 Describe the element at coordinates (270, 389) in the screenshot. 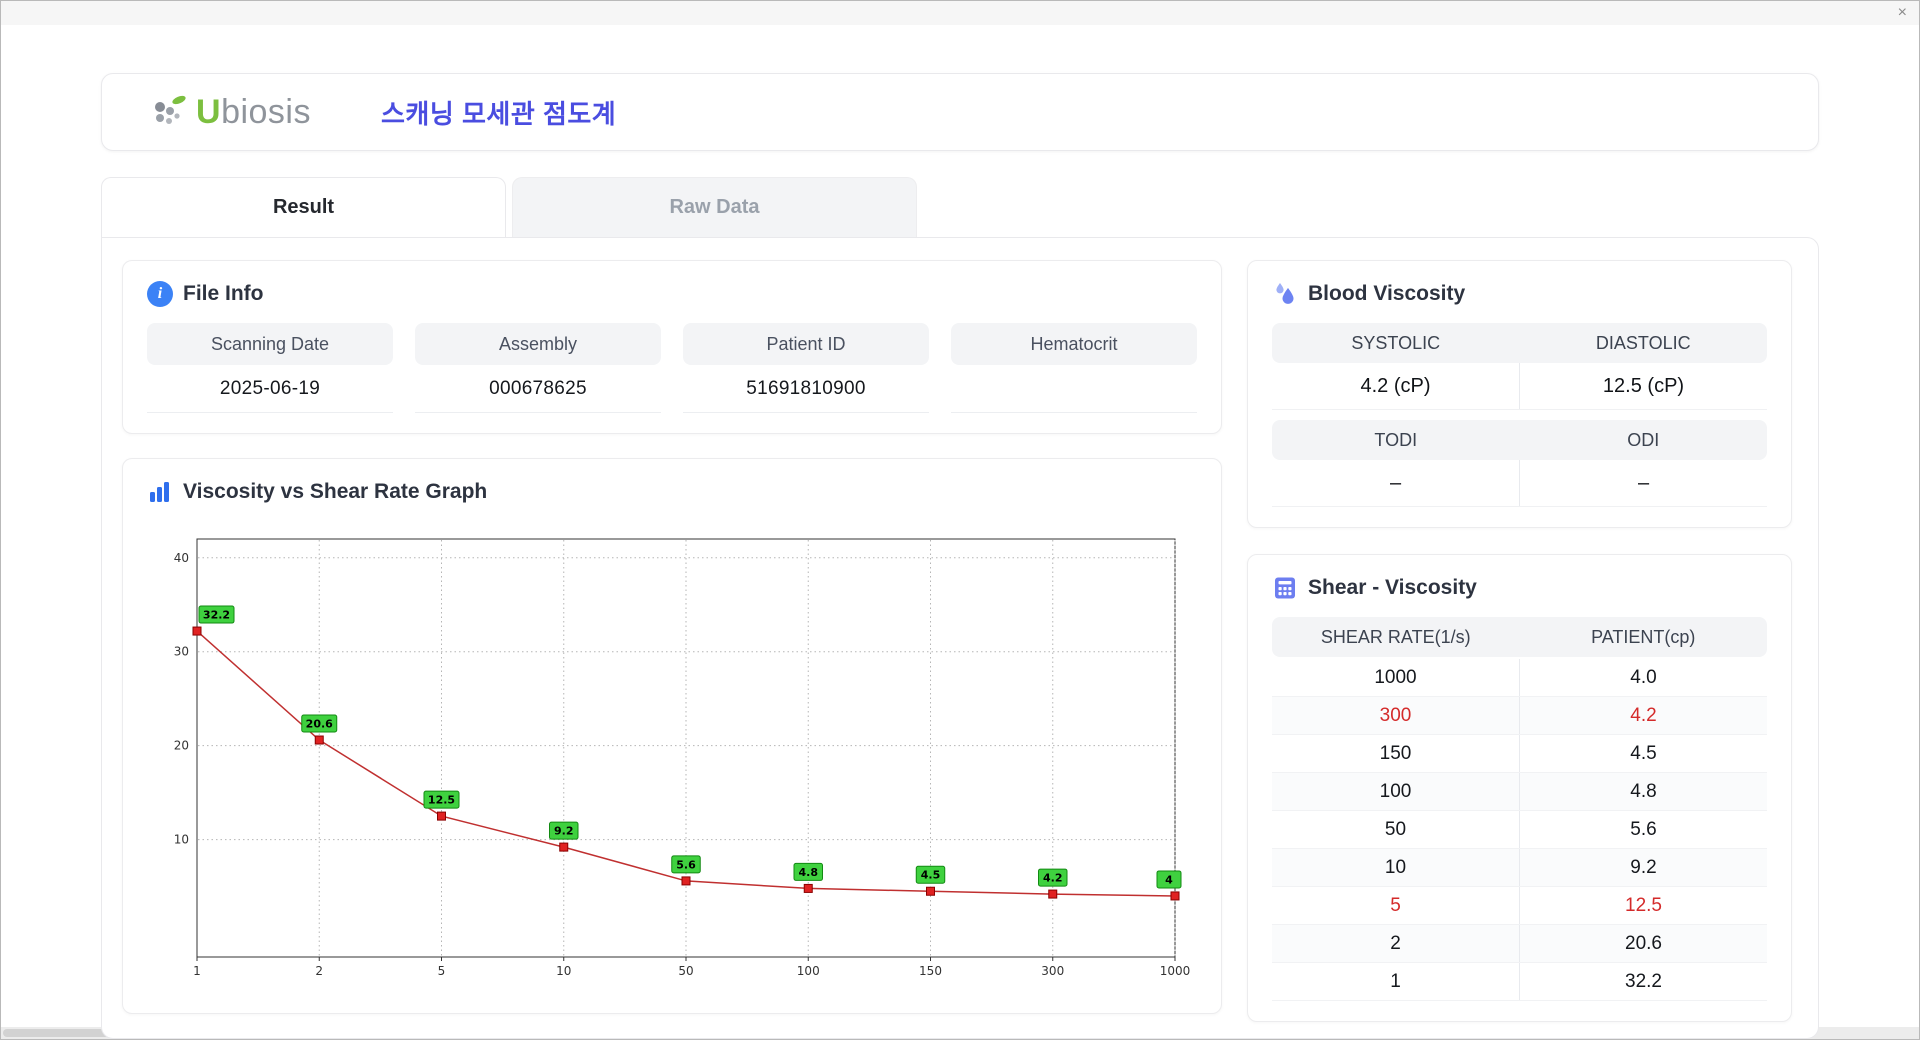

I see `field-value: 2025-06-19` at that location.